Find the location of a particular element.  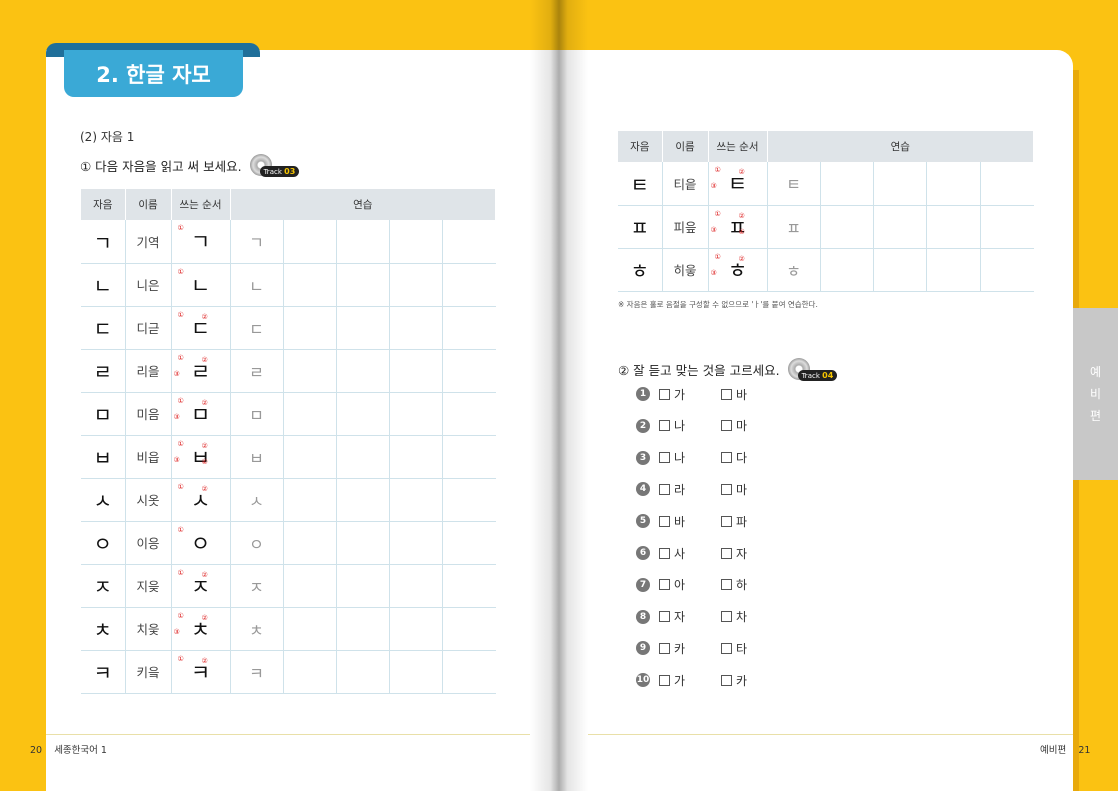

quiz-option: 하 is located at coordinates (734, 584).